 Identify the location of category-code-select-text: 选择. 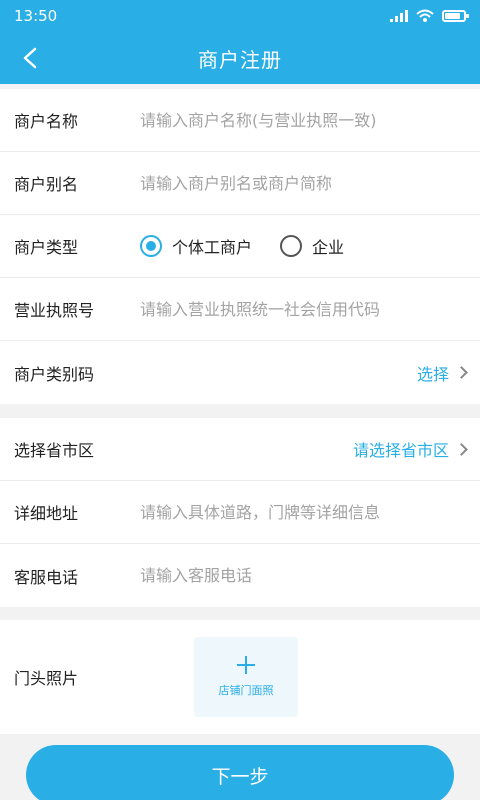
(432, 374).